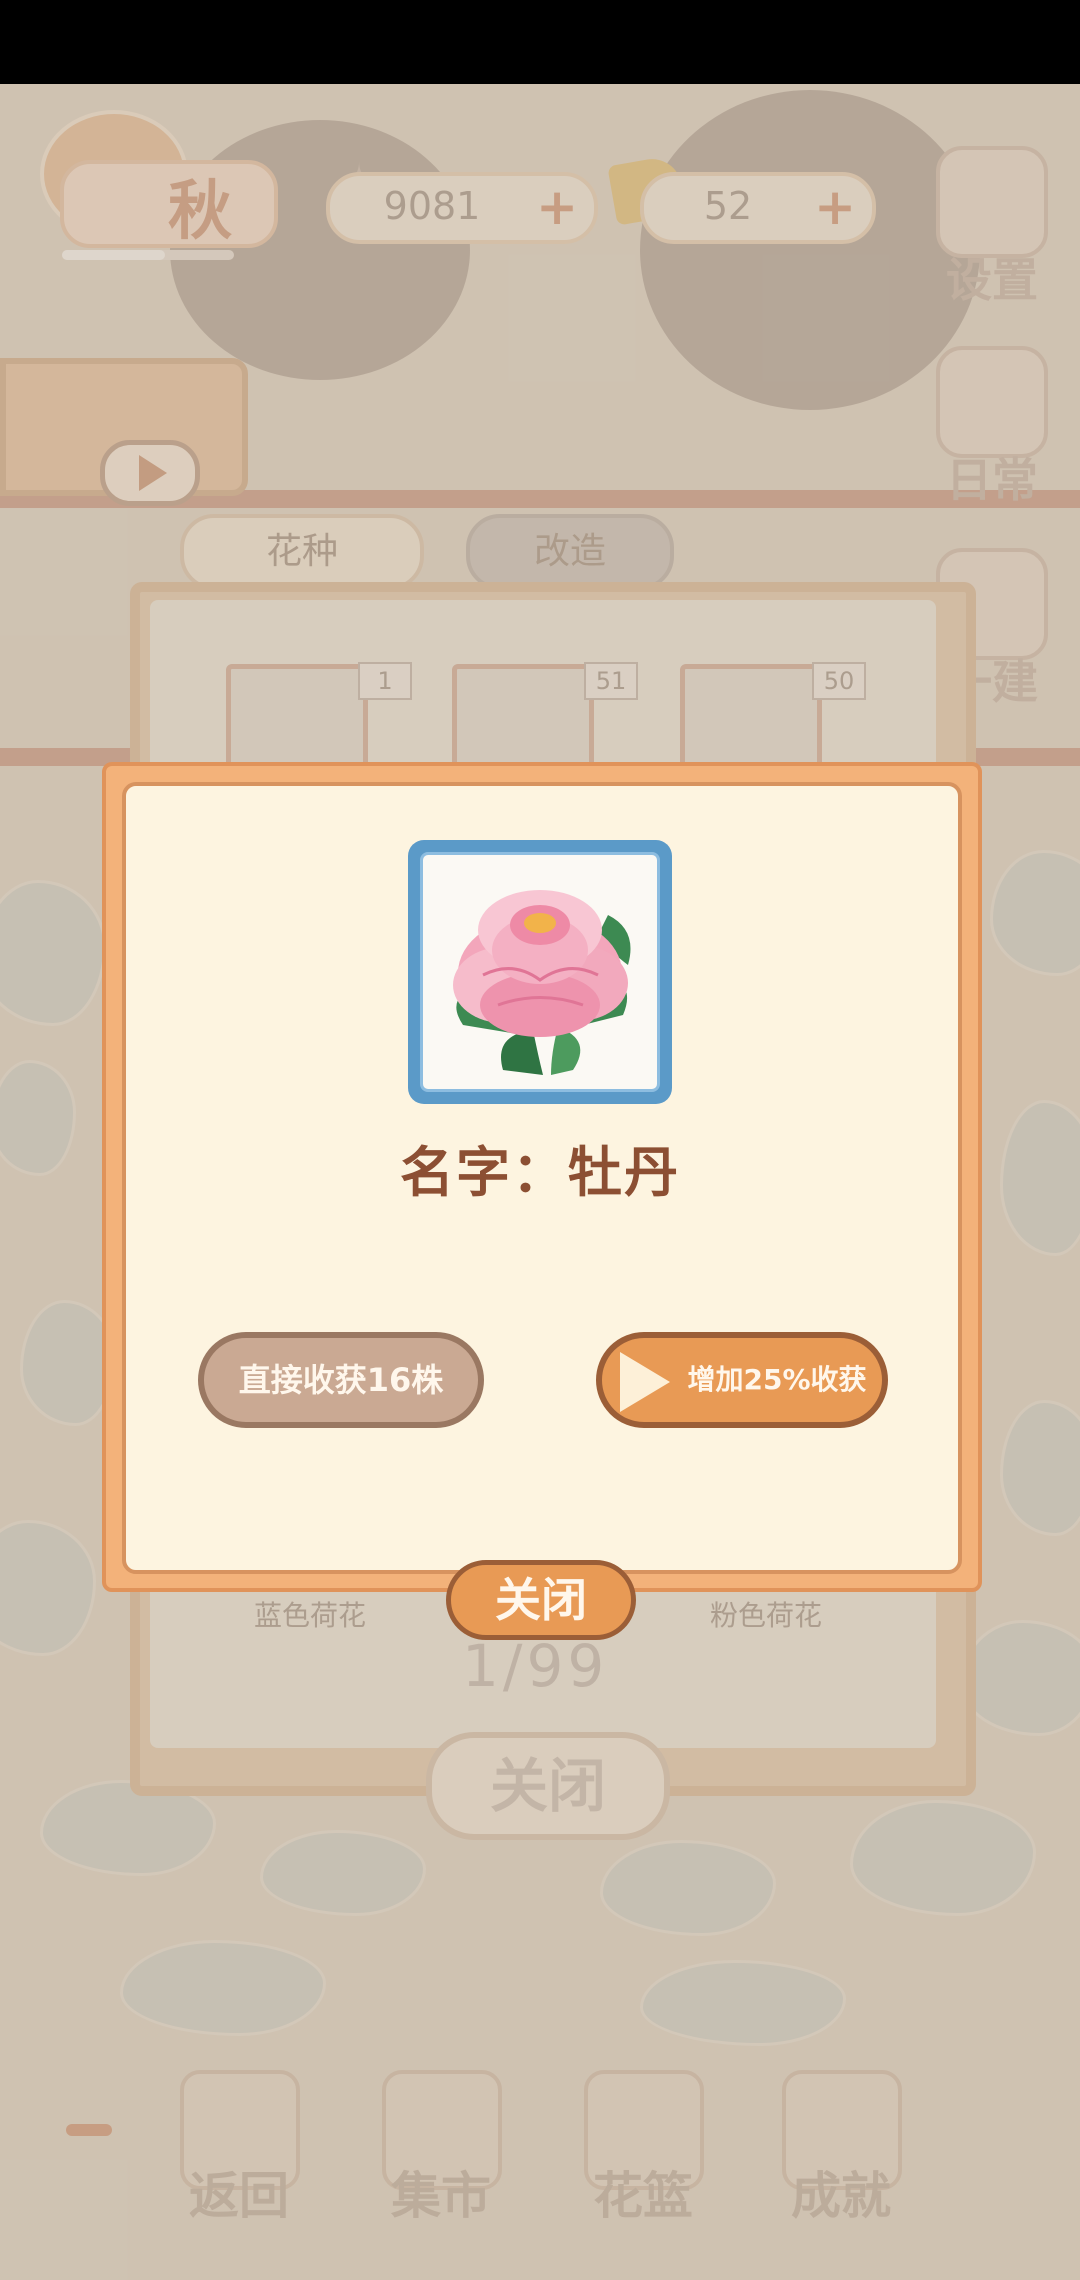 The width and height of the screenshot is (1080, 2280). Describe the element at coordinates (624, 1172) in the screenshot. I see `flower-name: 牡丹` at that location.